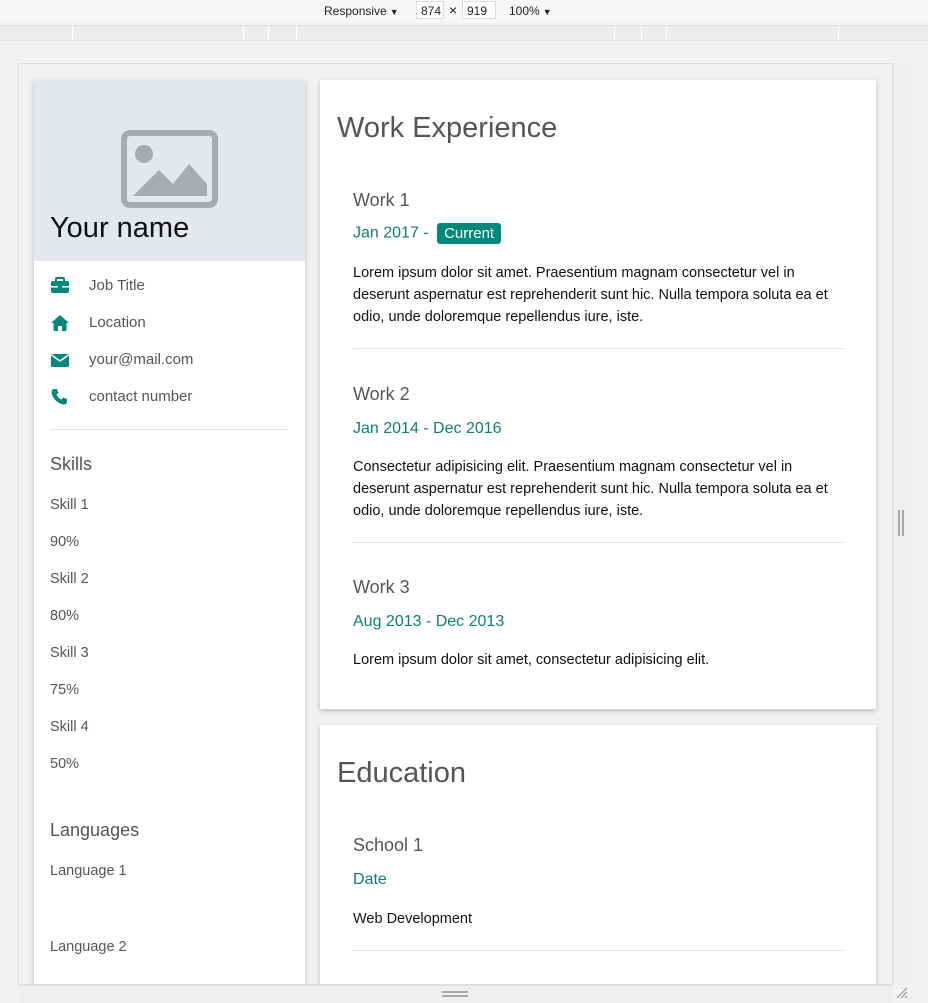  What do you see at coordinates (381, 587) in the screenshot?
I see `work-entry-title: Work 3` at bounding box center [381, 587].